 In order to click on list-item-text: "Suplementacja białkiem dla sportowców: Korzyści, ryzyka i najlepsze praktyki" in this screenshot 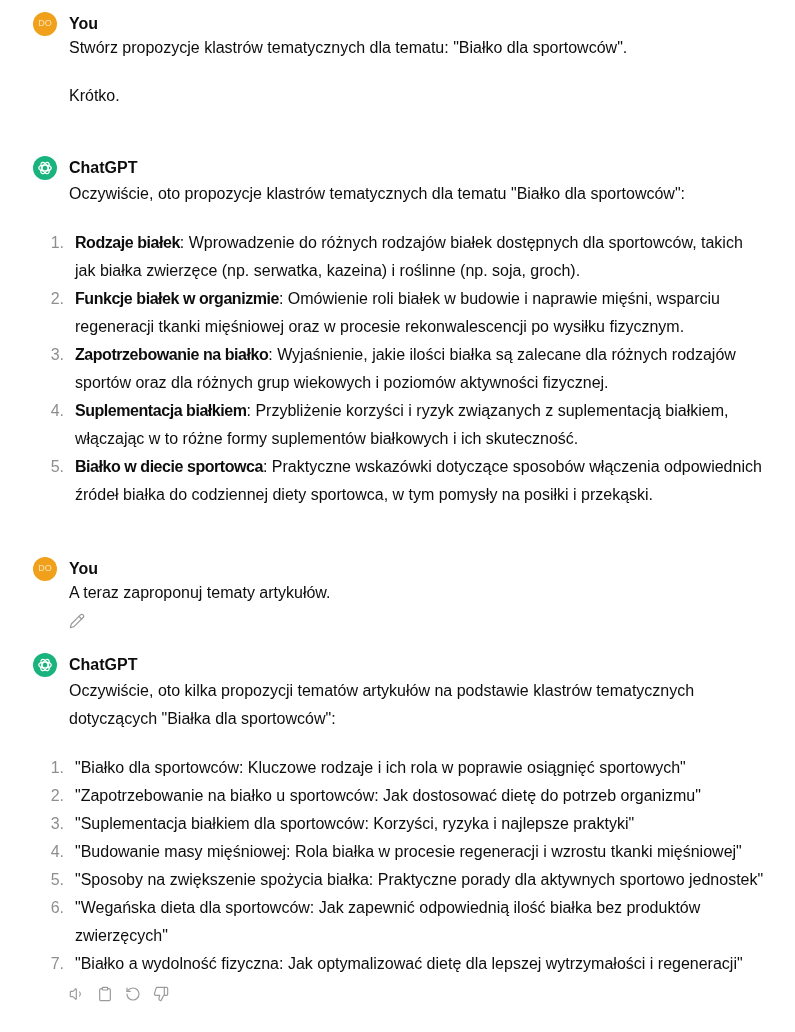, I will do `click(355, 824)`.